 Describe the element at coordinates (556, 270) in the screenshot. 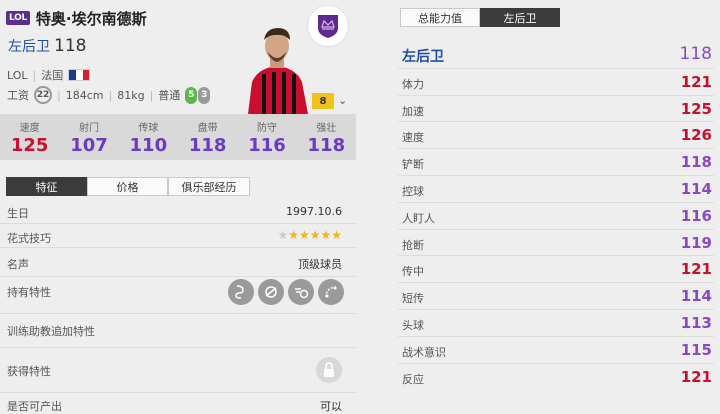

I see `attribute-row: 传中 121` at that location.